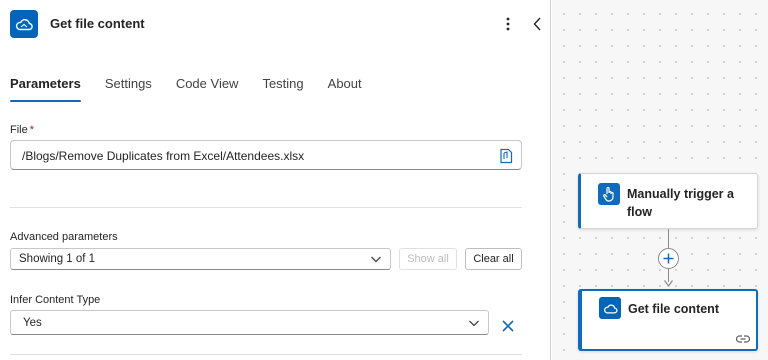  Describe the element at coordinates (32, 130) in the screenshot. I see `required-marker: *` at that location.